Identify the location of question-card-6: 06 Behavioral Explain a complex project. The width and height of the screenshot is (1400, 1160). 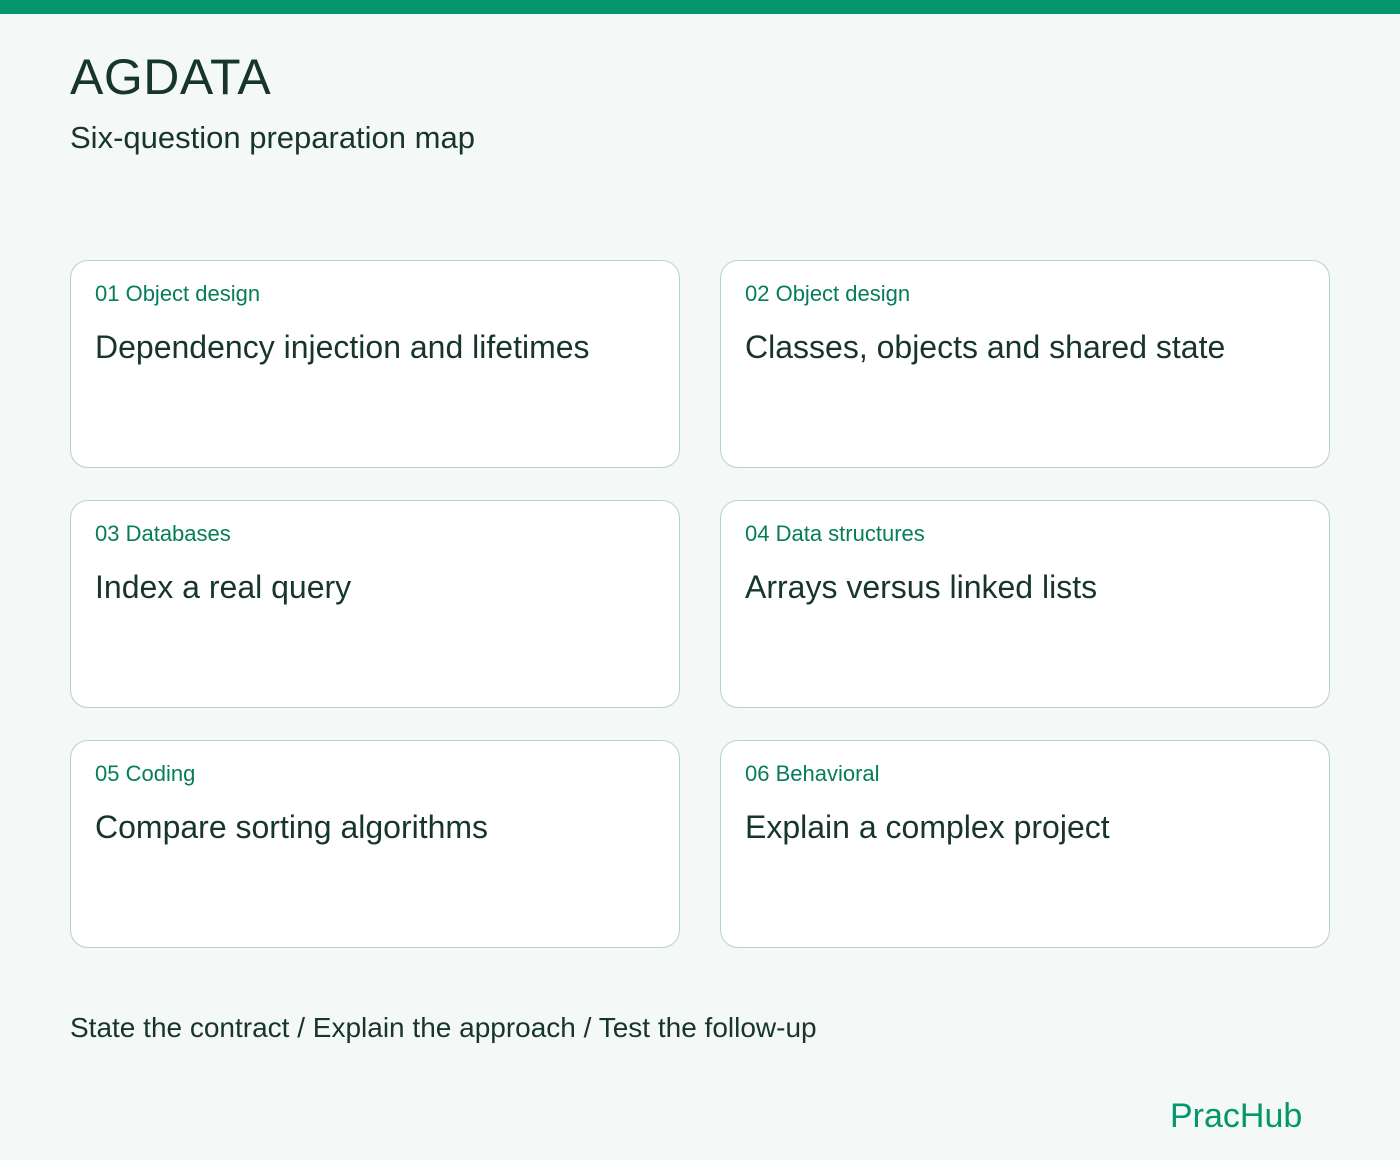
(1025, 844).